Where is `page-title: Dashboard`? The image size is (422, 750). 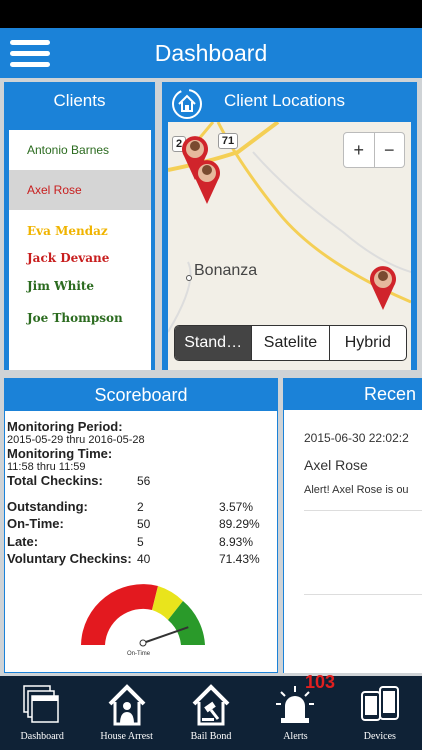 page-title: Dashboard is located at coordinates (211, 53).